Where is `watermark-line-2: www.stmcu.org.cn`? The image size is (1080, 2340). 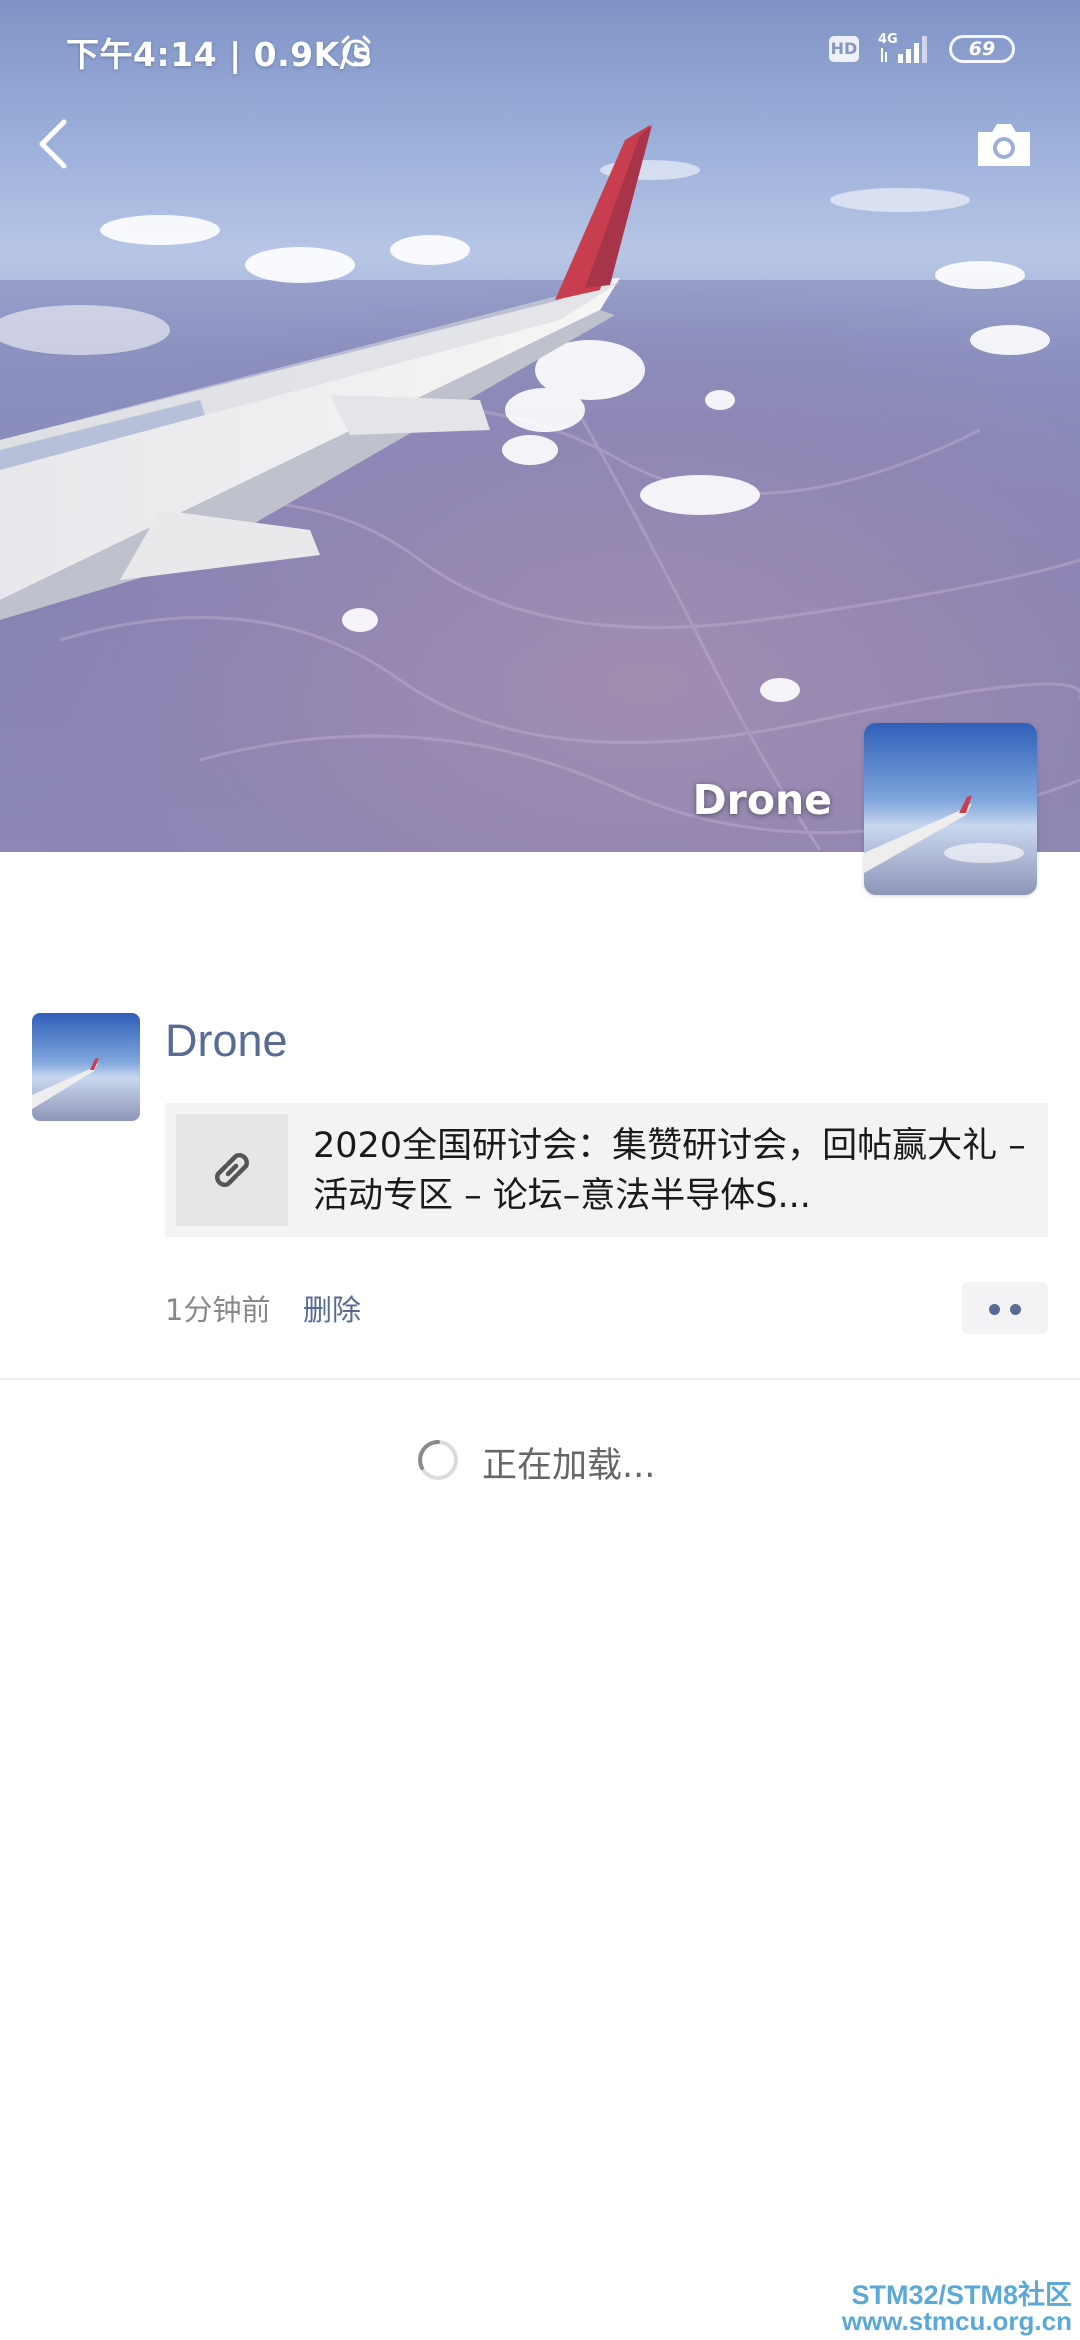 watermark-line-2: www.stmcu.org.cn is located at coordinates (956, 2321).